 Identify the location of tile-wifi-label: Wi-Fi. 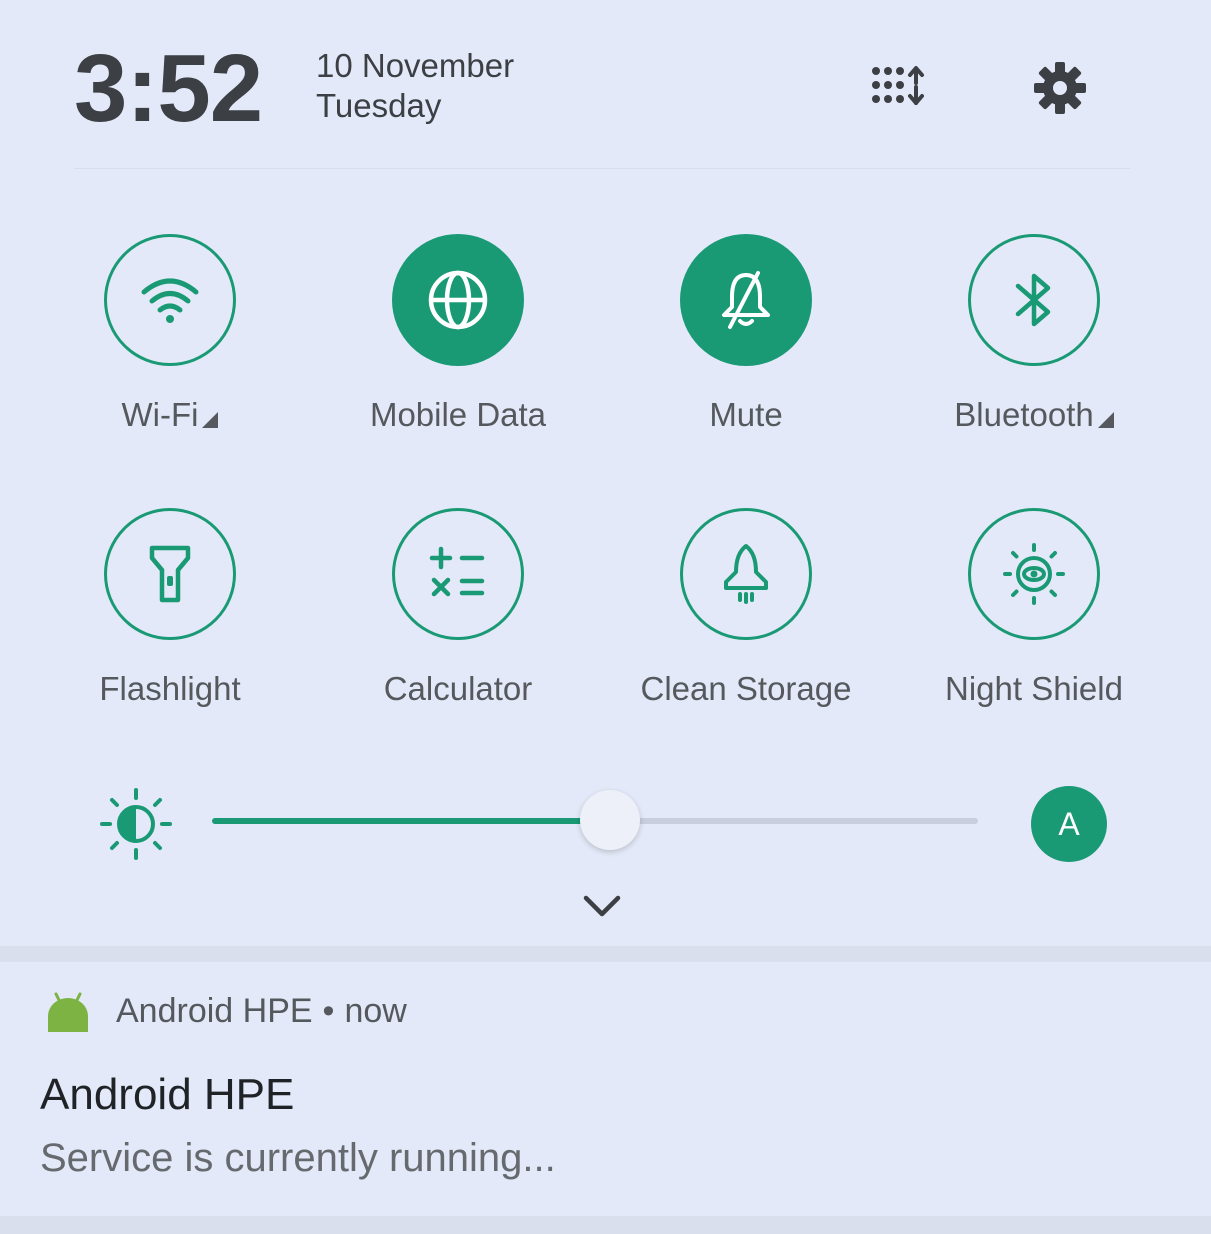
(170, 415).